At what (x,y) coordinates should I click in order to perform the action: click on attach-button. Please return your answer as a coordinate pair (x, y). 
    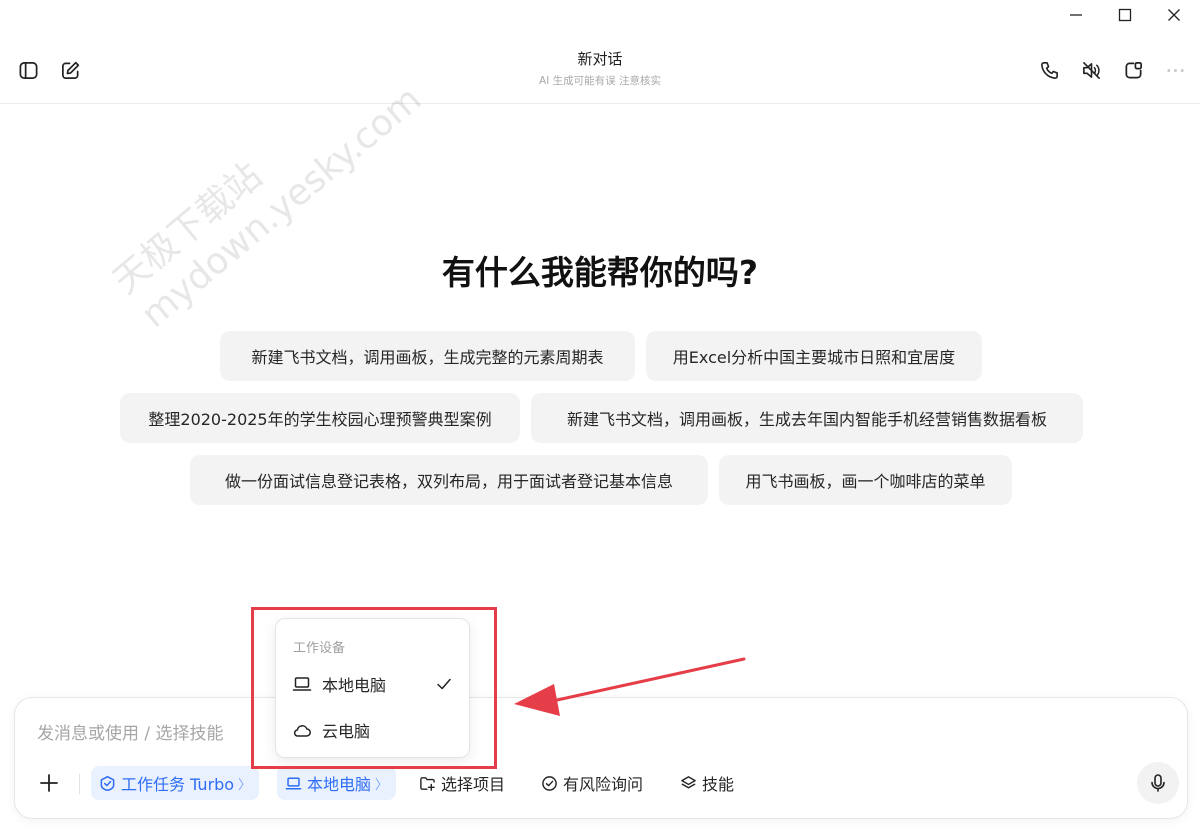
    Looking at the image, I should click on (49, 783).